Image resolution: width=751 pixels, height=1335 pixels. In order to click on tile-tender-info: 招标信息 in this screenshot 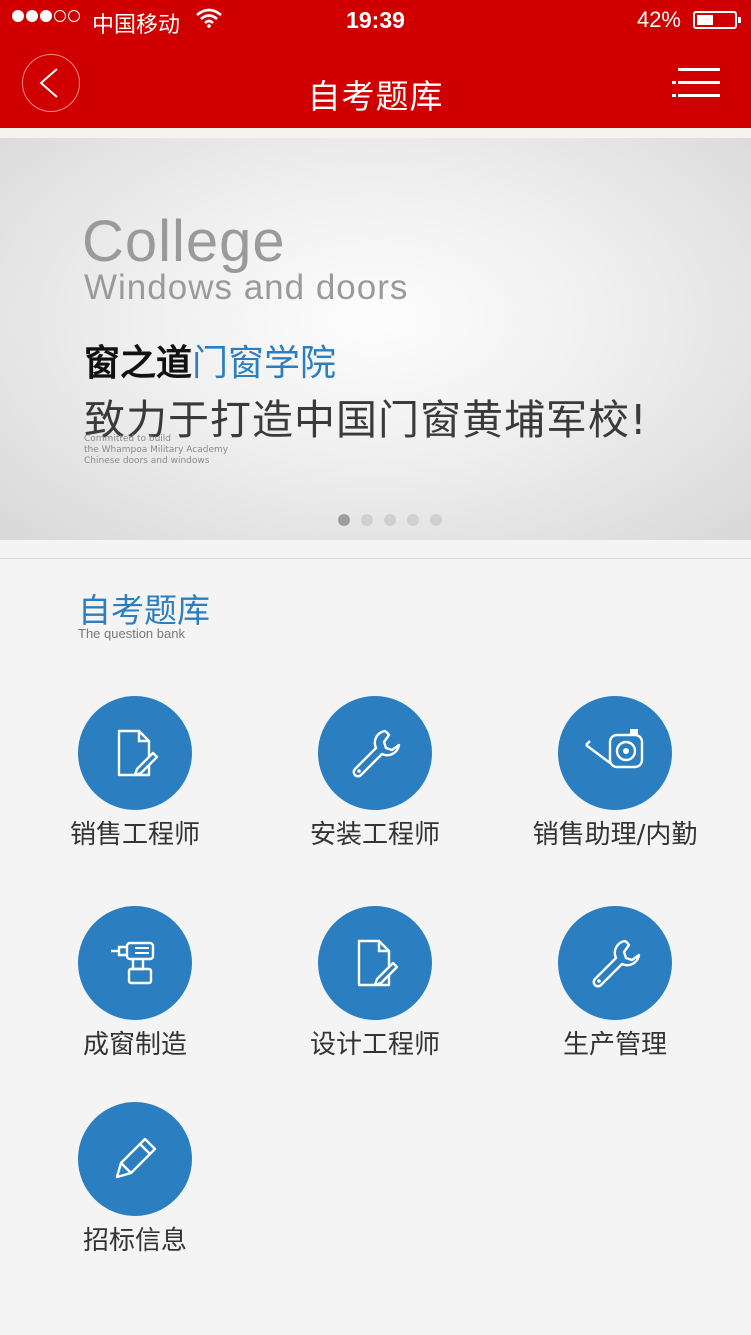, I will do `click(135, 1187)`.